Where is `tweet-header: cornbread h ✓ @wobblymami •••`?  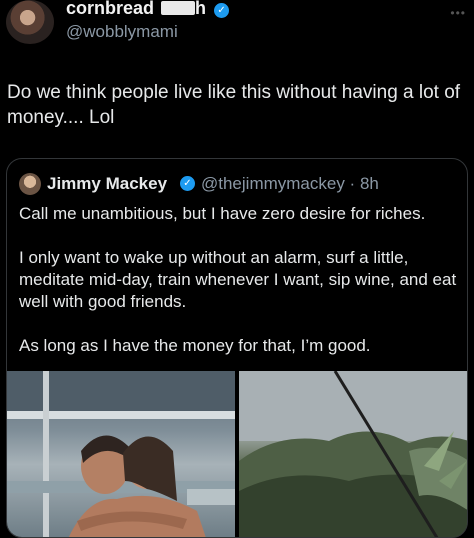
tweet-header: cornbread h ✓ @wobblymami ••• is located at coordinates (237, 30).